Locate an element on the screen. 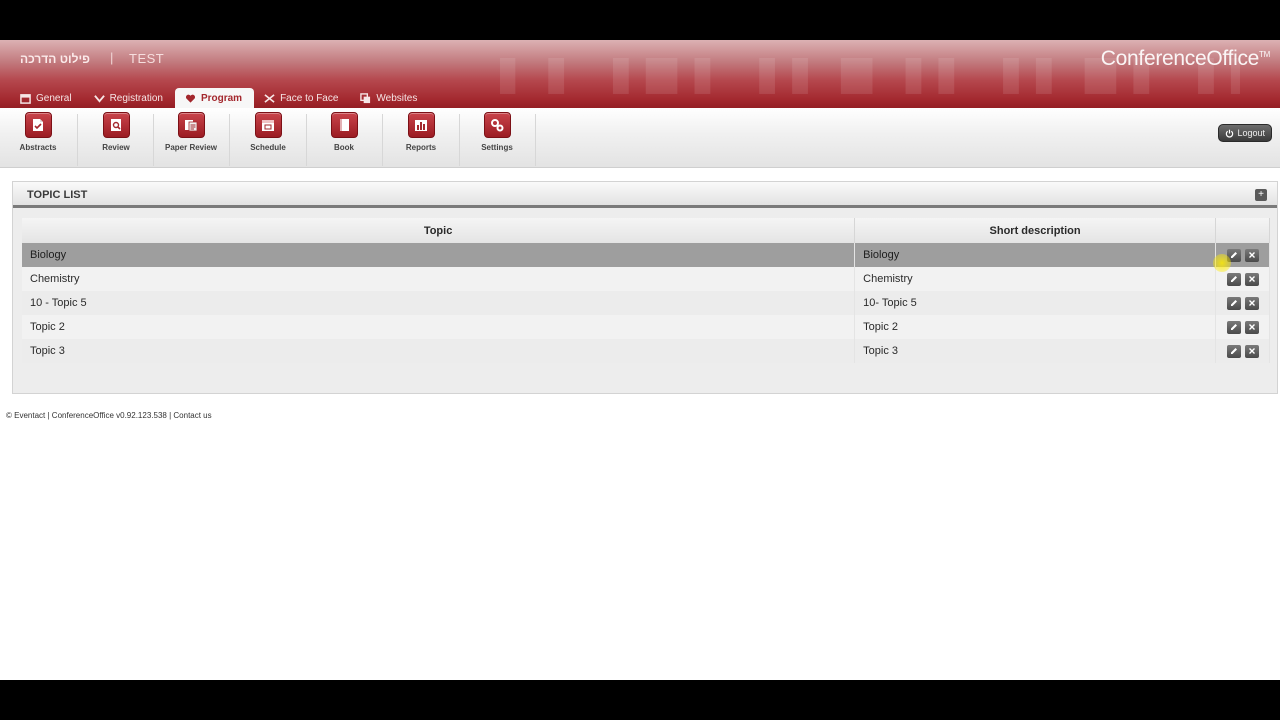  tab-websites: Websites is located at coordinates (389, 98).